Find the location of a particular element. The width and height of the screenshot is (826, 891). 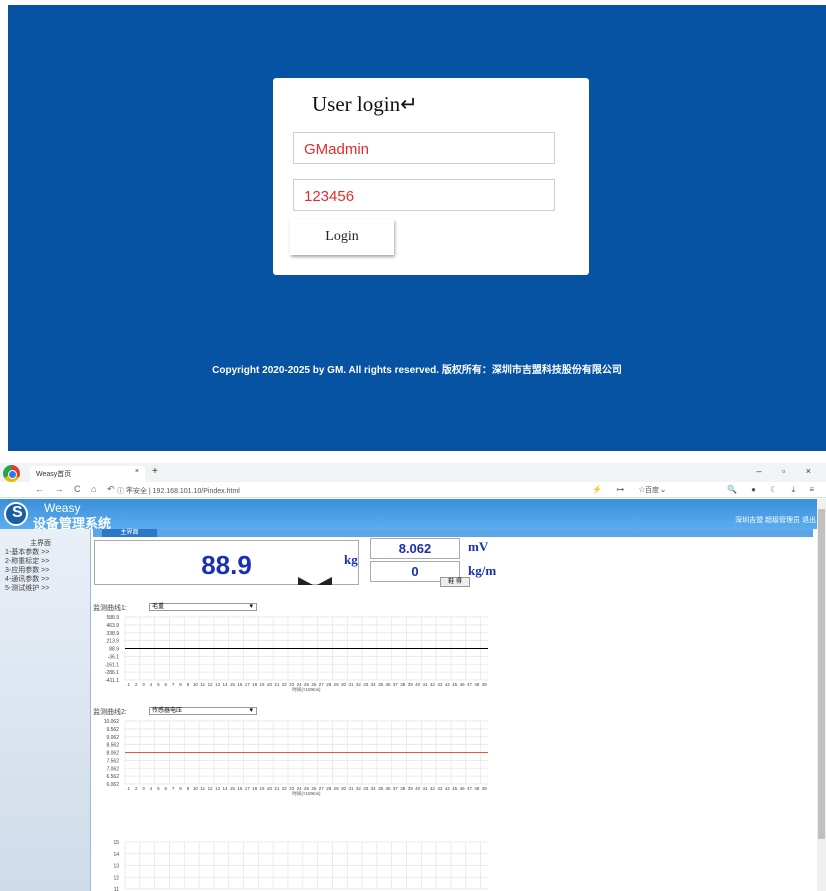

y-tick-label: 12 is located at coordinates (116, 878).